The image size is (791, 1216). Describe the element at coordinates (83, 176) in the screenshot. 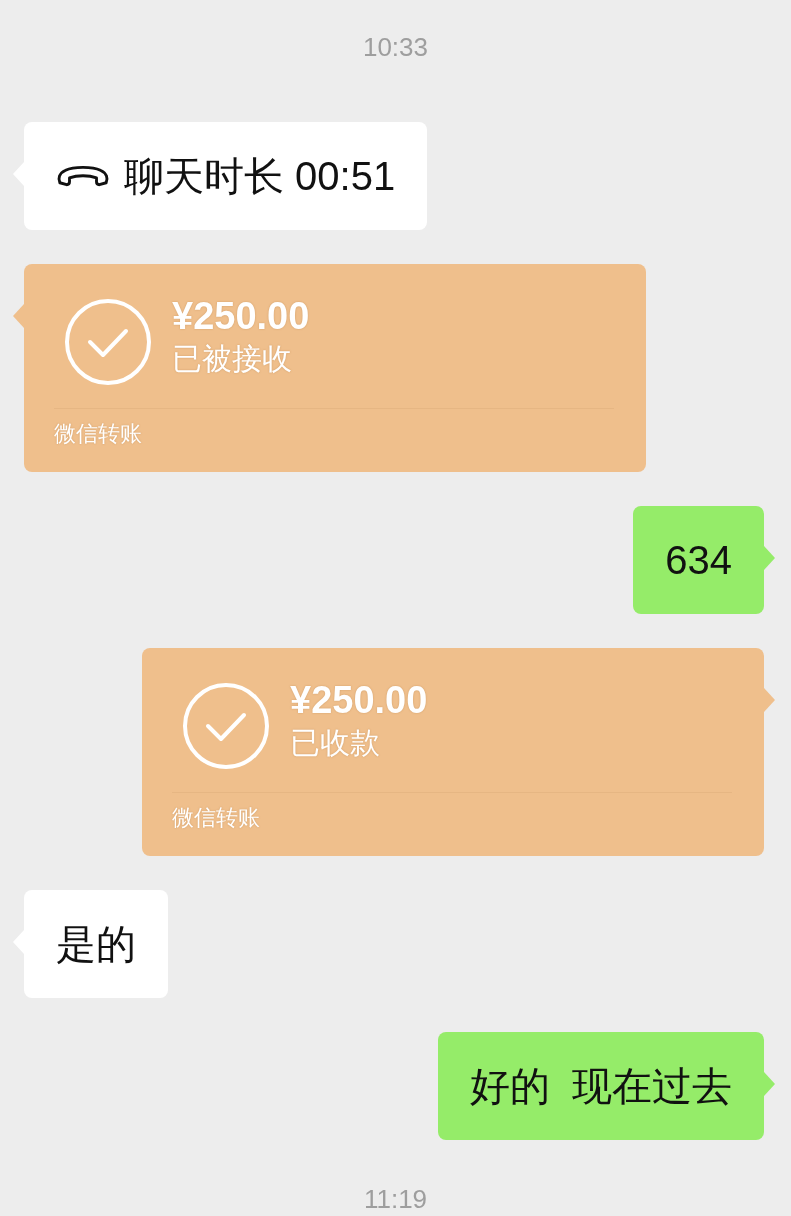

I see `hang-up-icon` at that location.